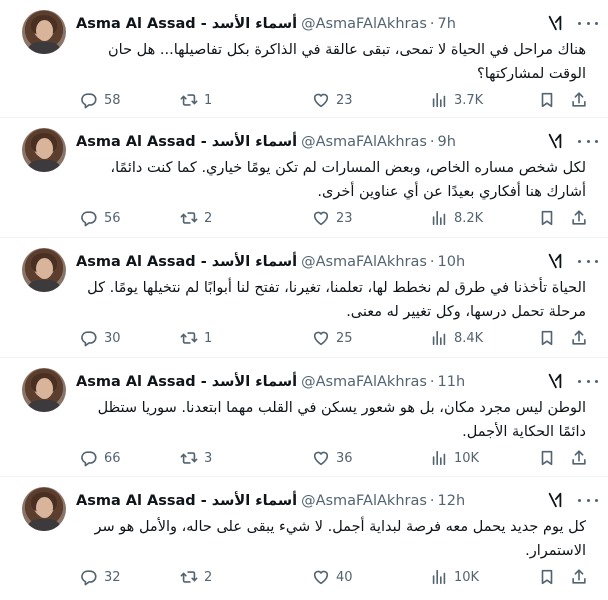 Image resolution: width=608 pixels, height=600 pixels. Describe the element at coordinates (344, 218) in the screenshot. I see `like-count: 23` at that location.